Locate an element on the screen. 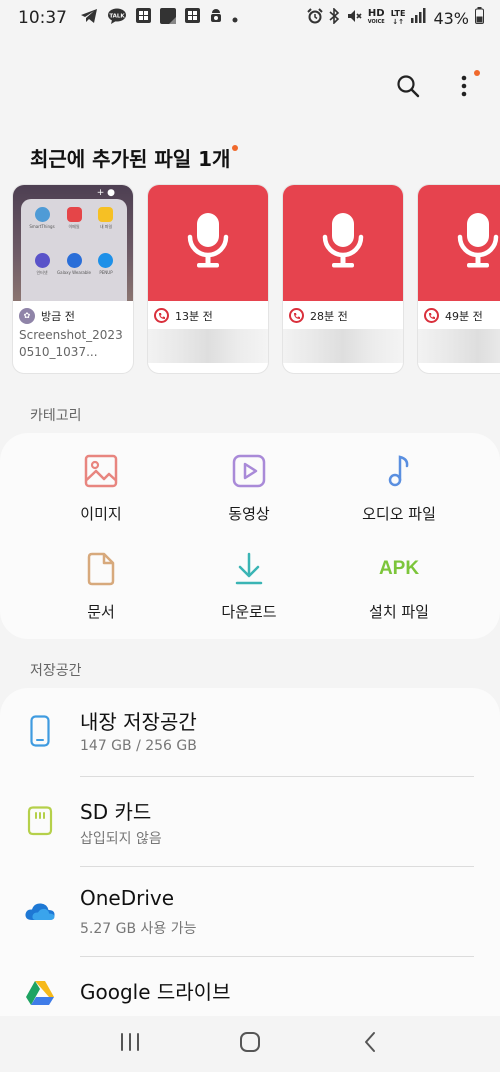 This screenshot has width=500, height=1072. storage-sd-card: SD 카드 삽입되지 않음 is located at coordinates (250, 823).